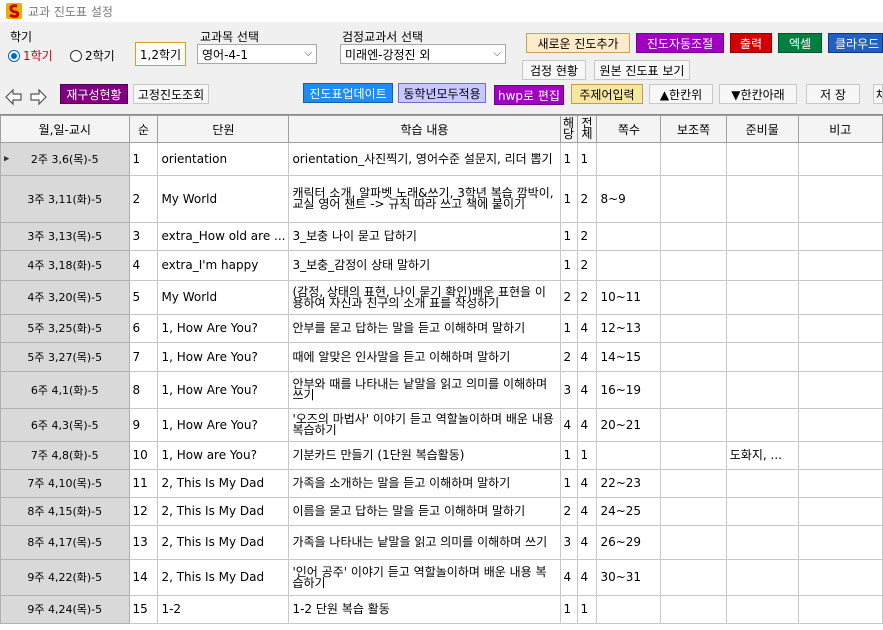 This screenshot has height=630, width=883. I want to click on cloud-button: 클라우드, so click(855, 43).